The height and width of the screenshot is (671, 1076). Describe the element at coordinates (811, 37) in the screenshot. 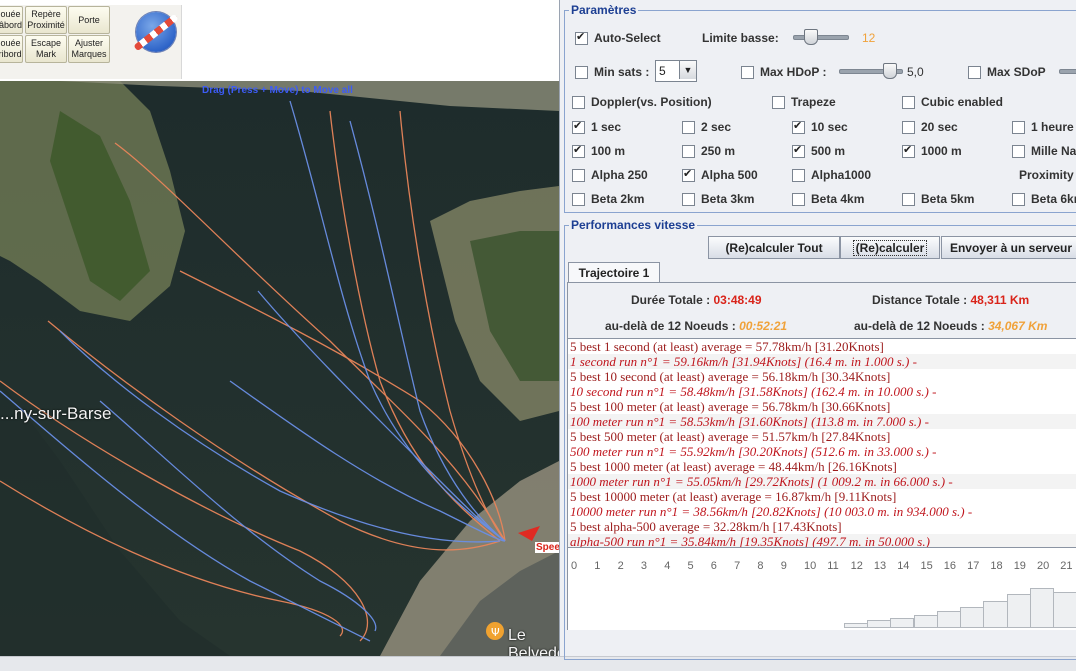

I see `limite-basse-thumb` at that location.